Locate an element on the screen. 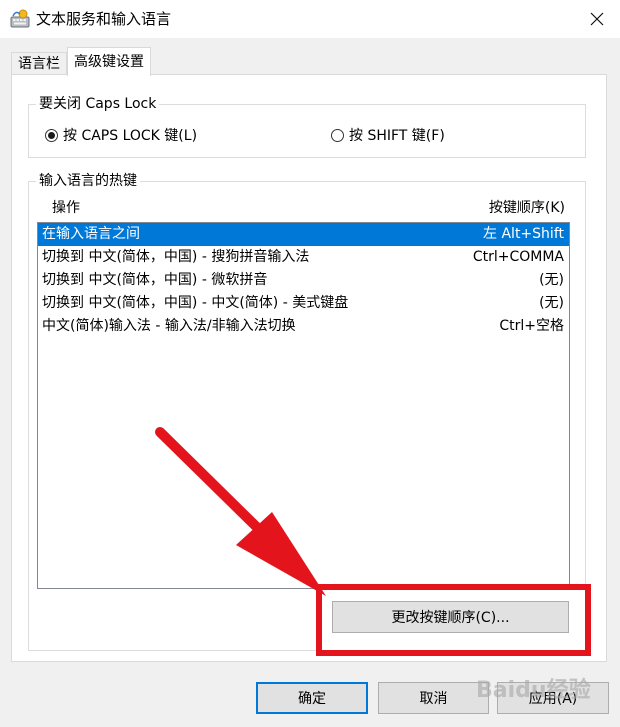 The width and height of the screenshot is (620, 727). list-item: 切换到 中文(简体，中国) - 中文(简体) - 美式键盘 (无) is located at coordinates (303, 303).